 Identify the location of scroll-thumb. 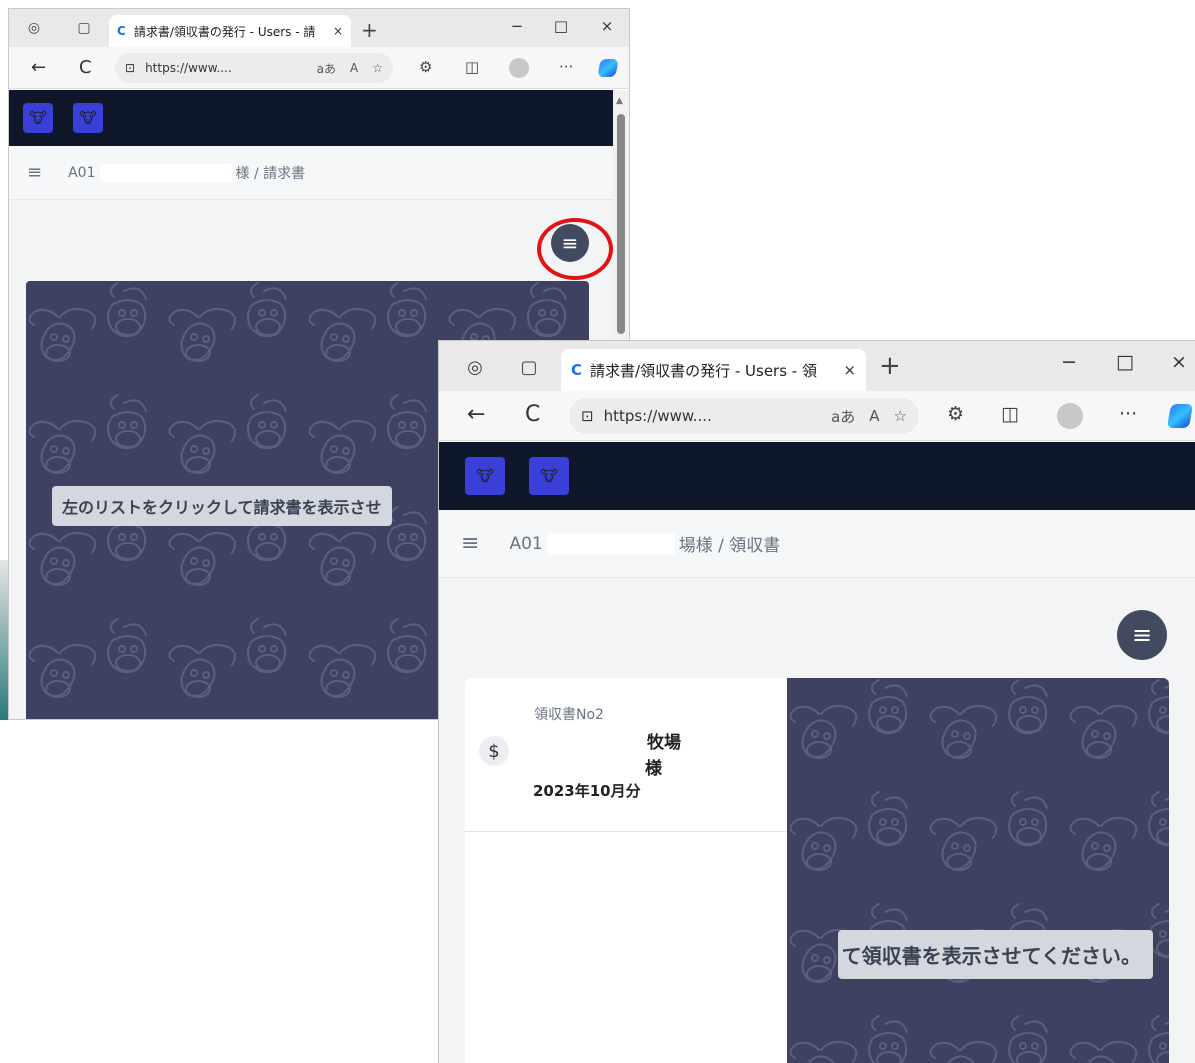
(621, 224).